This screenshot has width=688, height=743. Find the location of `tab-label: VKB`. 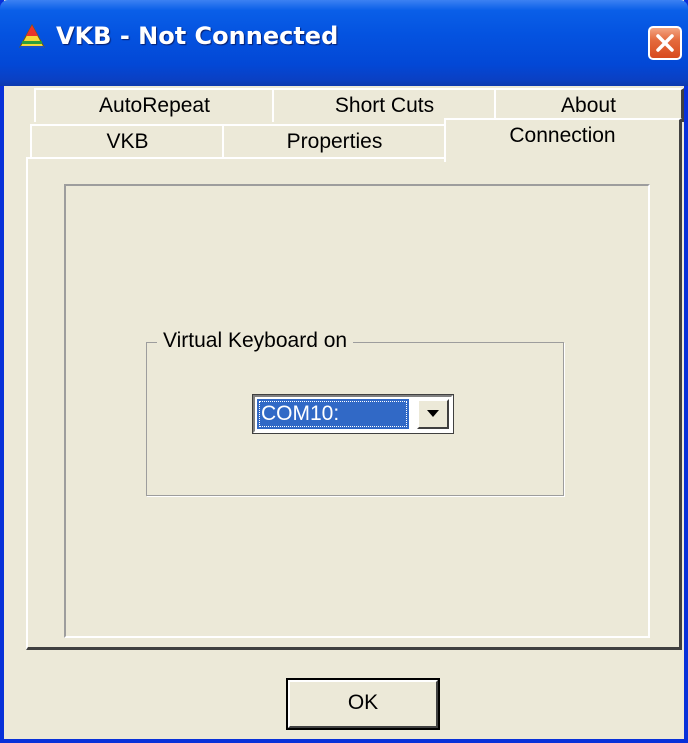

tab-label: VKB is located at coordinates (127, 141).